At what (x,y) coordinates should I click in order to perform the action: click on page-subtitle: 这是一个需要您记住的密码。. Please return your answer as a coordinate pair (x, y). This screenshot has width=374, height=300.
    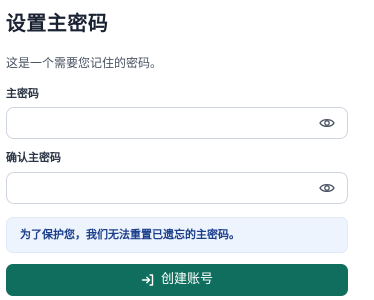
    Looking at the image, I should click on (84, 63).